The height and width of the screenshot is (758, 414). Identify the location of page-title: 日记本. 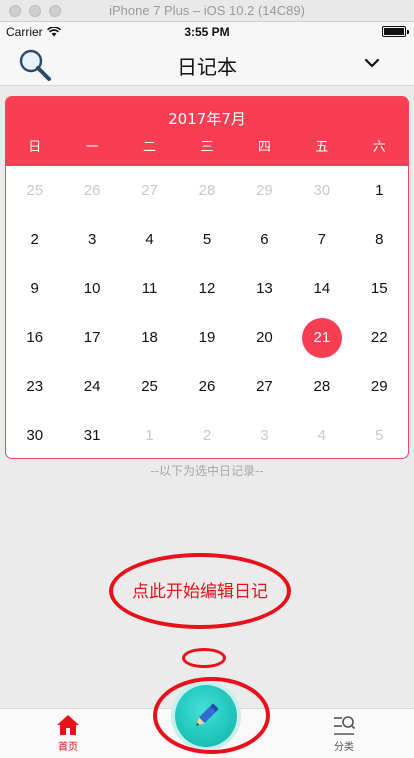
(207, 67).